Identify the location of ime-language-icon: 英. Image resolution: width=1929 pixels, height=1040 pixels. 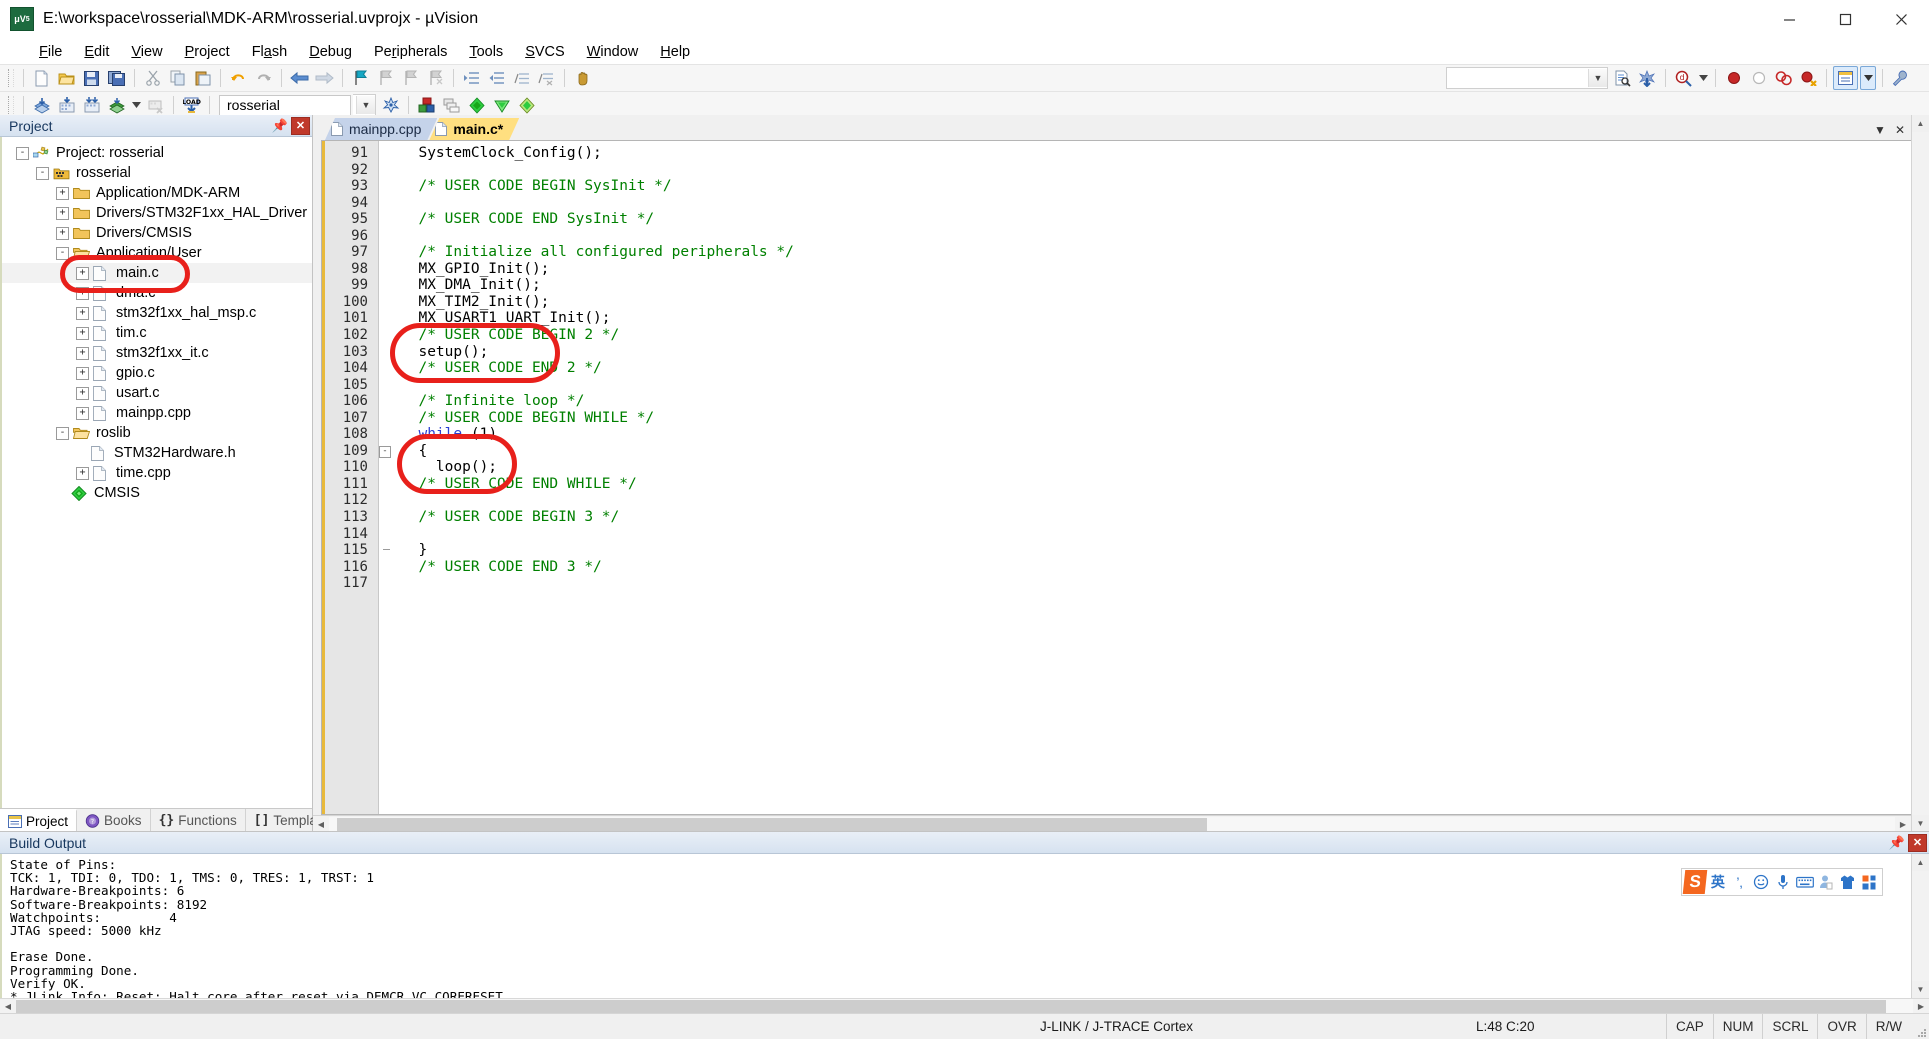
(1717, 882).